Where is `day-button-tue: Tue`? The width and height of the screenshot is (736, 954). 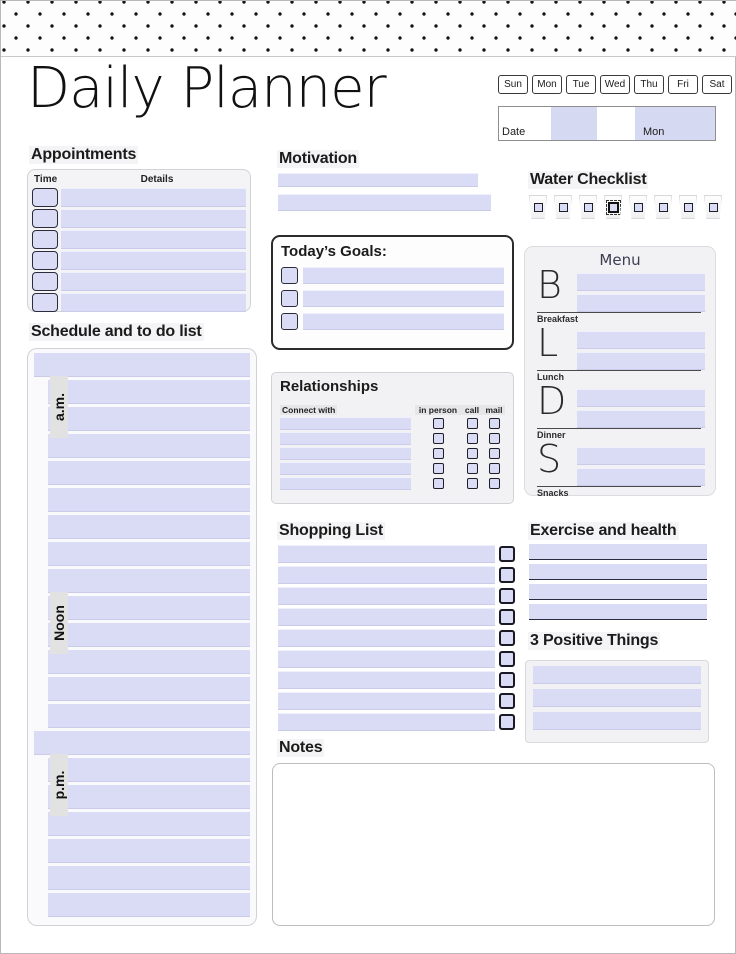 day-button-tue: Tue is located at coordinates (581, 84).